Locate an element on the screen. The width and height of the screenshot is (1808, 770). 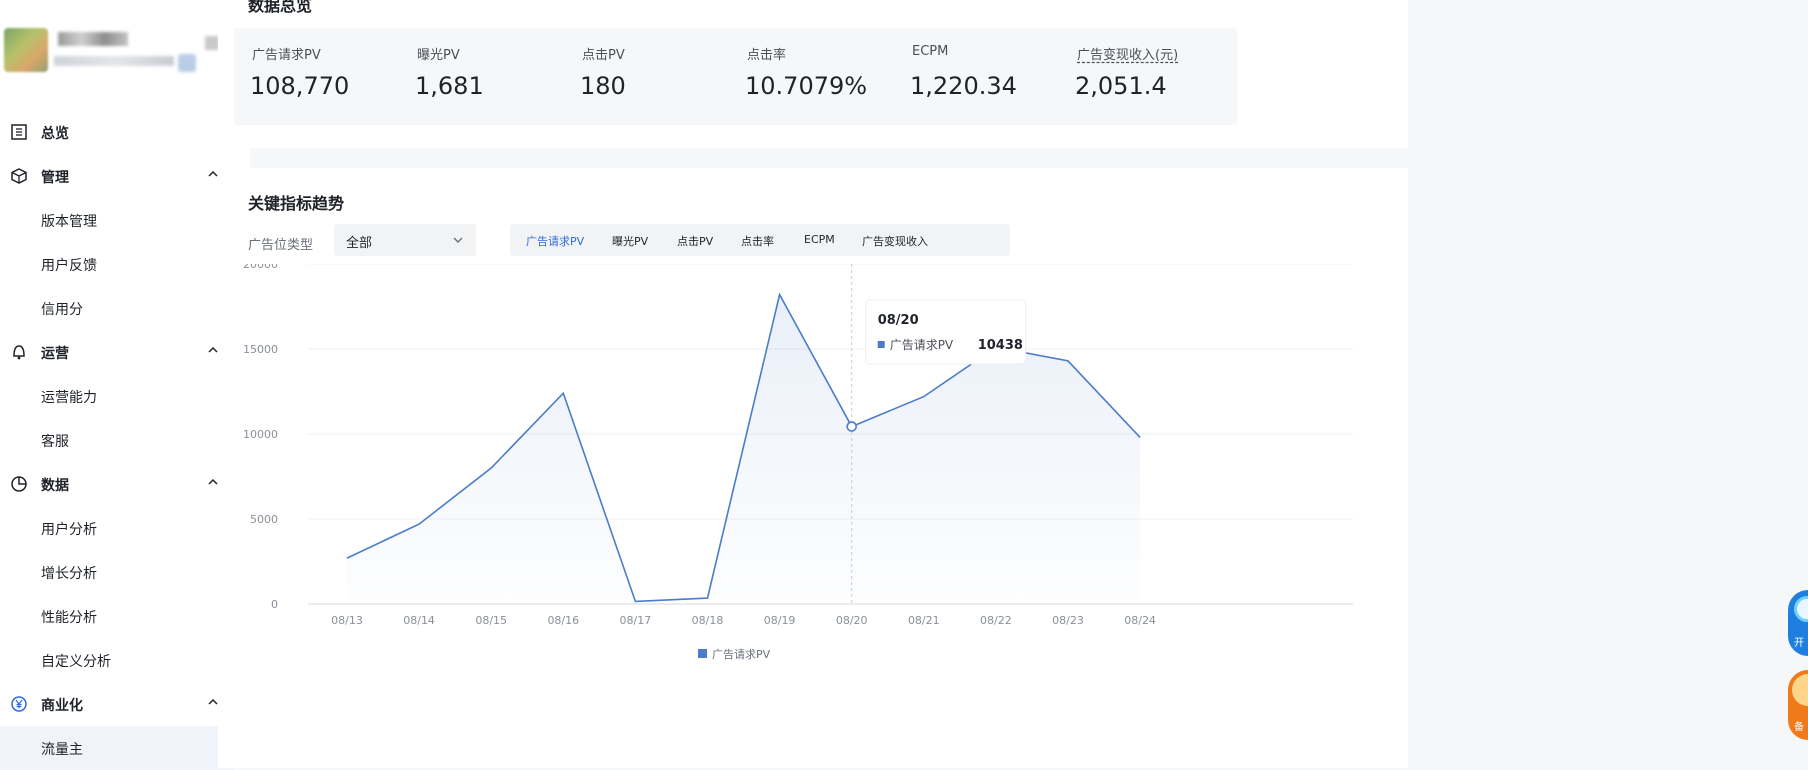
x-tick-label: 08/21 is located at coordinates (924, 620).